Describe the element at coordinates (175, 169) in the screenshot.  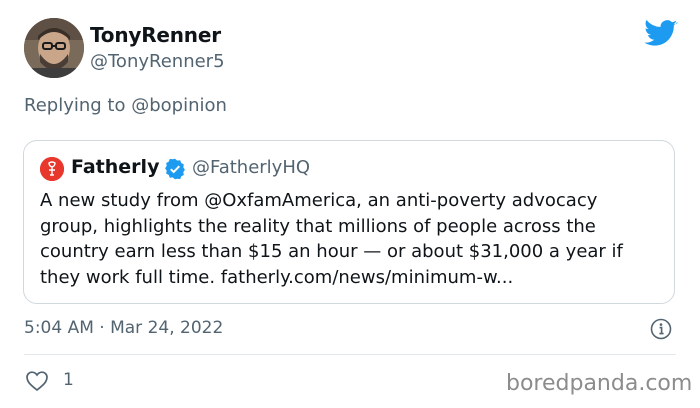
I see `verified-badge-icon` at that location.